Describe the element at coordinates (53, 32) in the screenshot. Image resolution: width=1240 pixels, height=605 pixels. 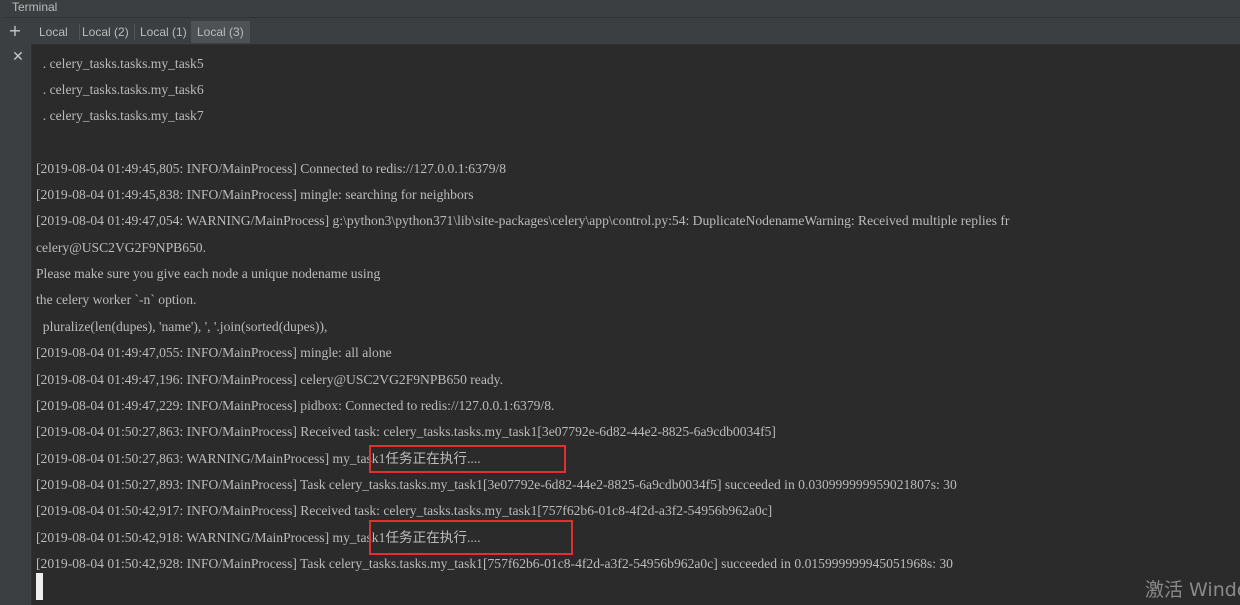
I see `tab-local: Local` at that location.